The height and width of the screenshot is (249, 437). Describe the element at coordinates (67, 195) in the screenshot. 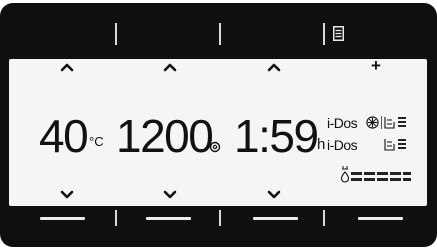

I see `temperature-down-icon` at that location.